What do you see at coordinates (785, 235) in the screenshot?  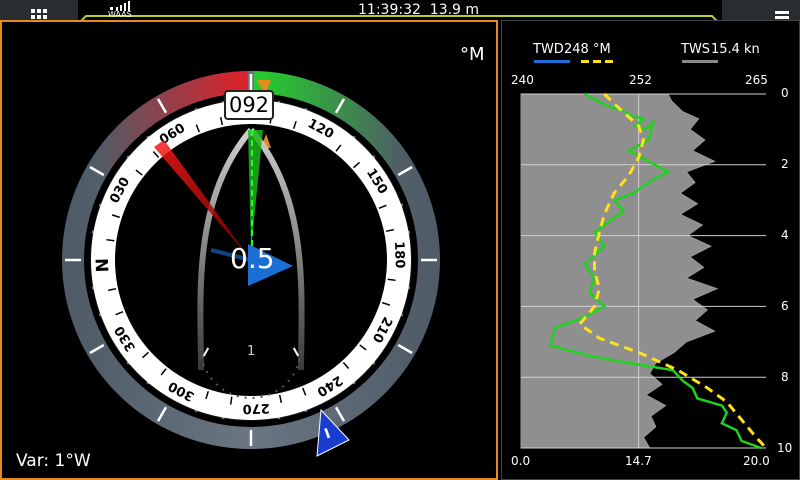 I see `time-tick-4: 4` at bounding box center [785, 235].